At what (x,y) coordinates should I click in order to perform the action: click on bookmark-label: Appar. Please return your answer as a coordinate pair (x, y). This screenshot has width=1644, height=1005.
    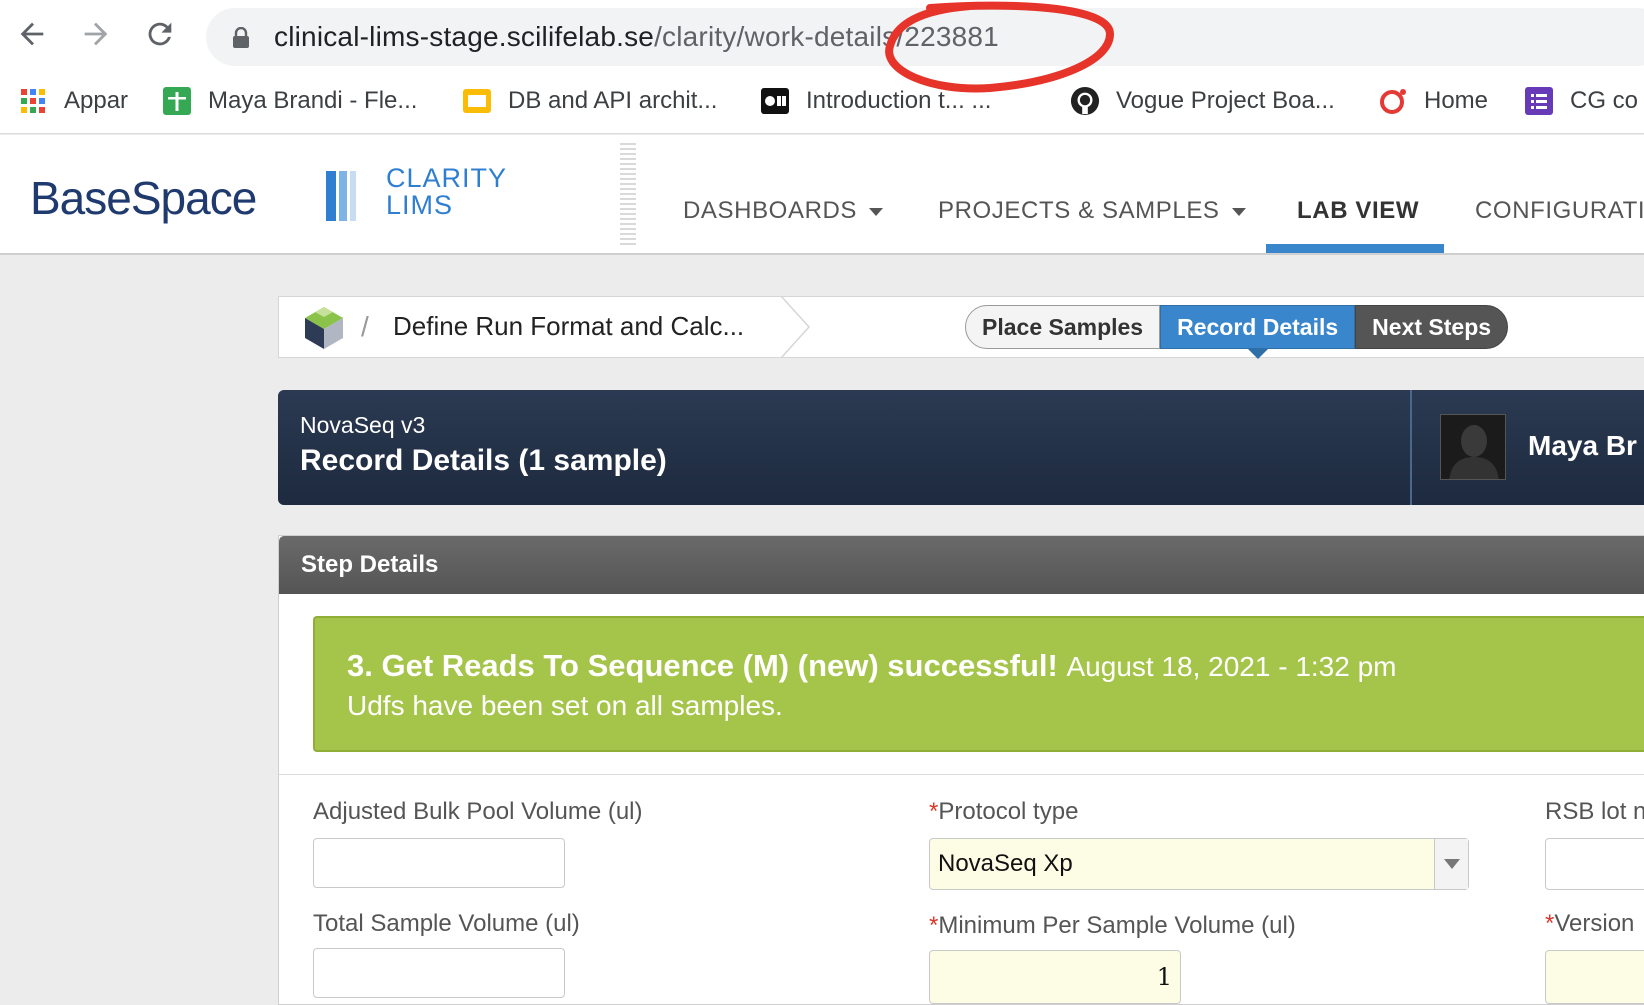
    Looking at the image, I should click on (96, 100).